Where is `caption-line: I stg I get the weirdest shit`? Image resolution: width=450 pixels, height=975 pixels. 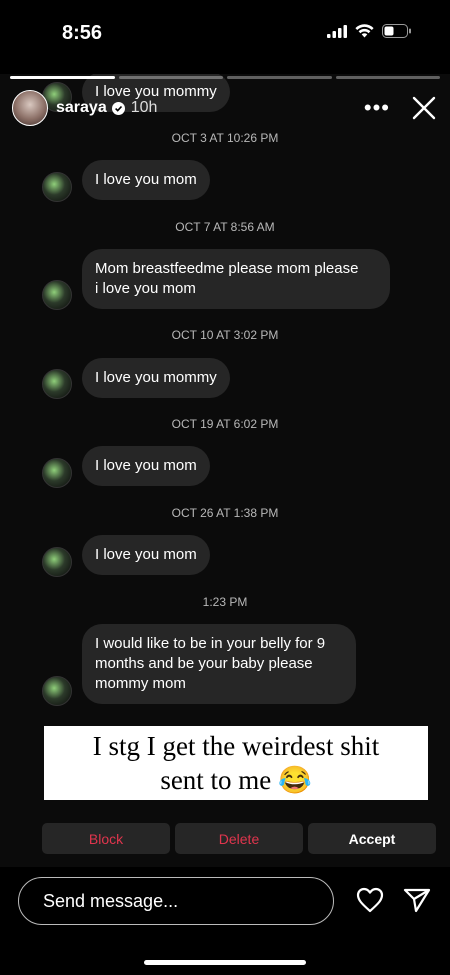
caption-line: I stg I get the weirdest shit is located at coordinates (236, 746).